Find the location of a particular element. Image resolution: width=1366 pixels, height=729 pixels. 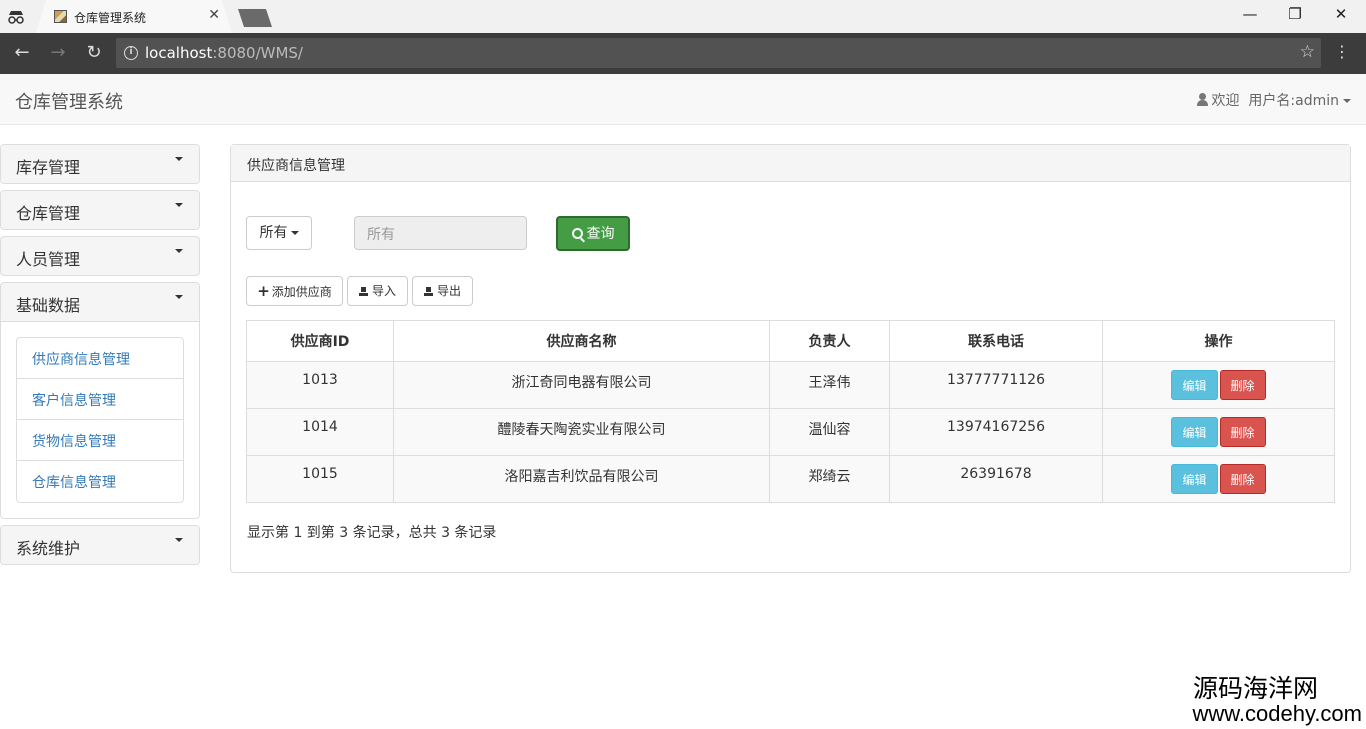

reload-icon: ↻ is located at coordinates (94, 52).